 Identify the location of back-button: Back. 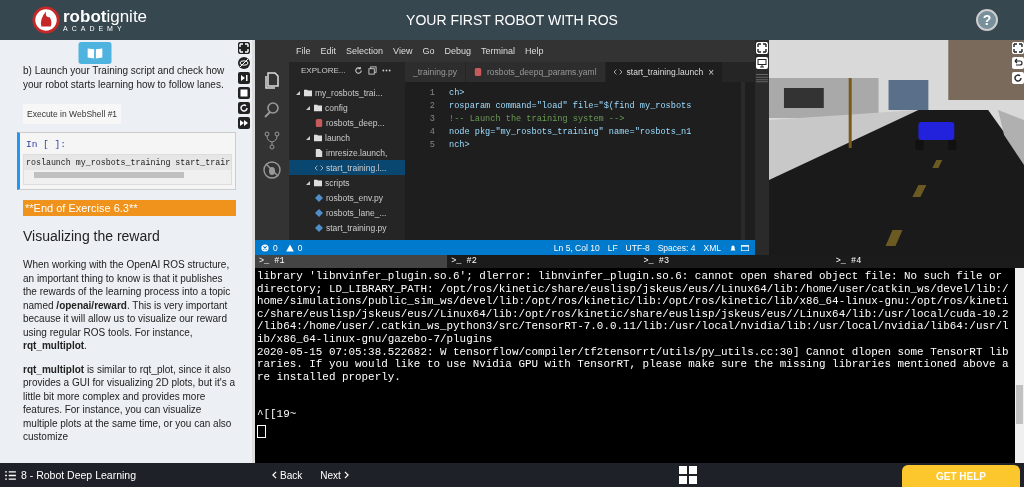
(287, 475).